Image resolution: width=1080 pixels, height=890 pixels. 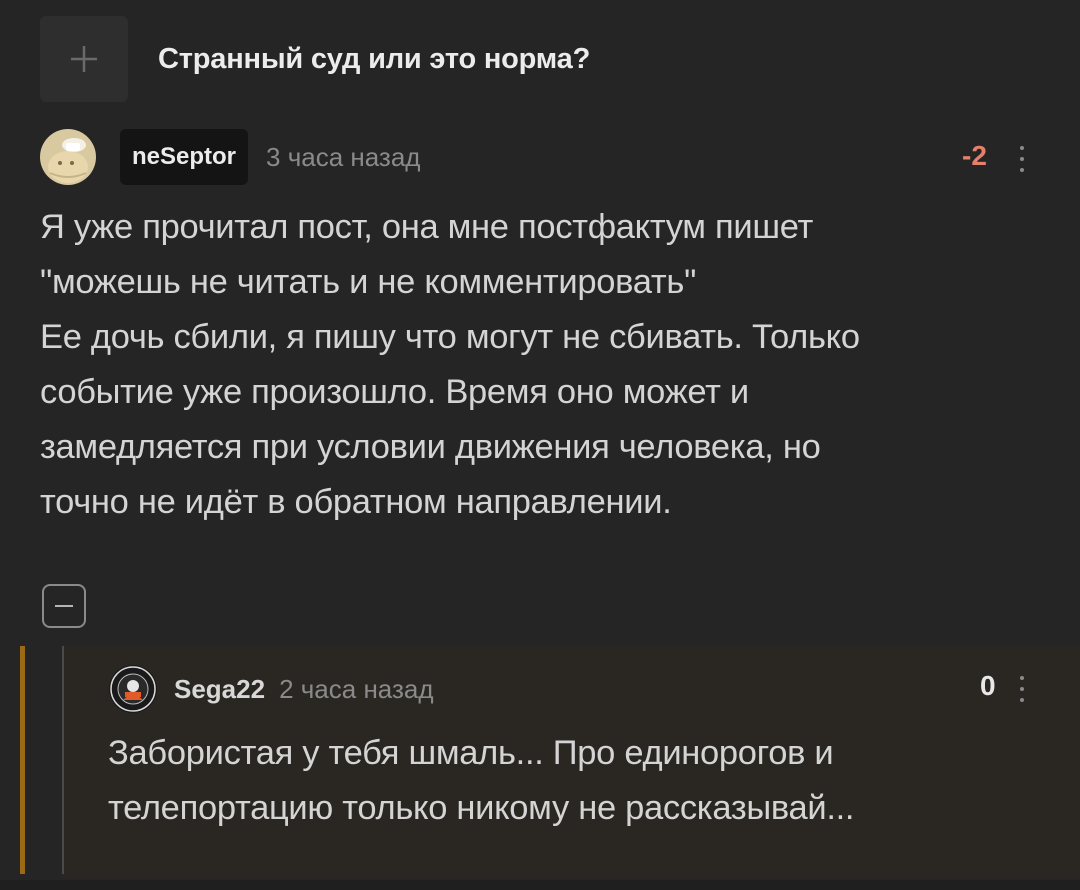 I want to click on comment-meta: neSeptor 3 часа назад, so click(x=230, y=157).